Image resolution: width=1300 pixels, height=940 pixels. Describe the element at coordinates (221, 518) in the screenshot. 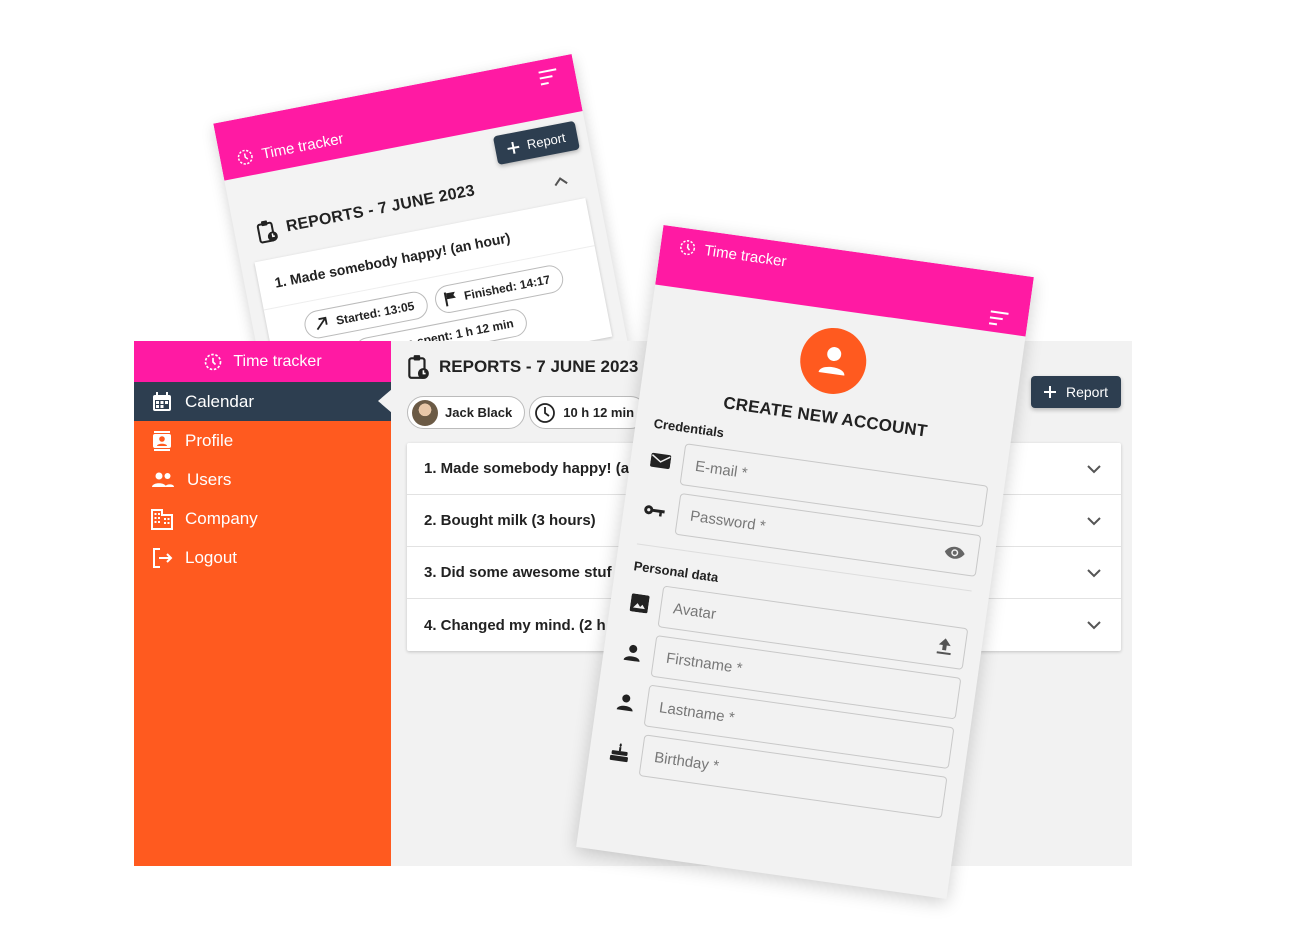

I see `sidebar-item-label: Company` at that location.